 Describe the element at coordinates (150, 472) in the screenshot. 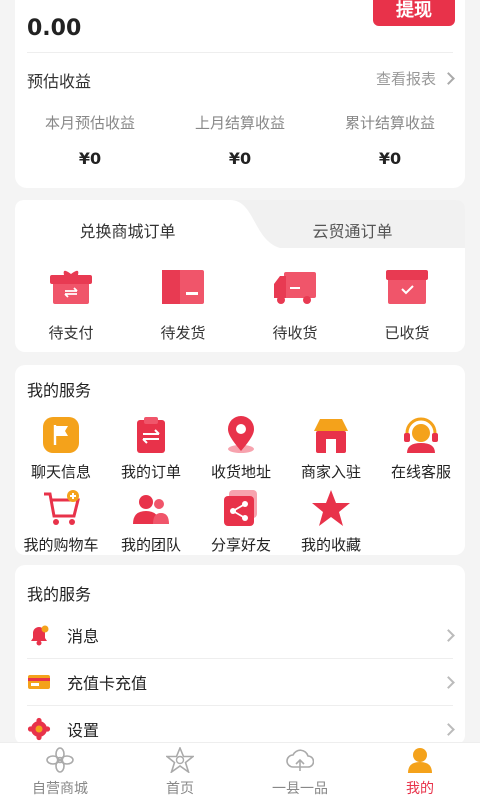

I see `service-label: 我的订单` at that location.